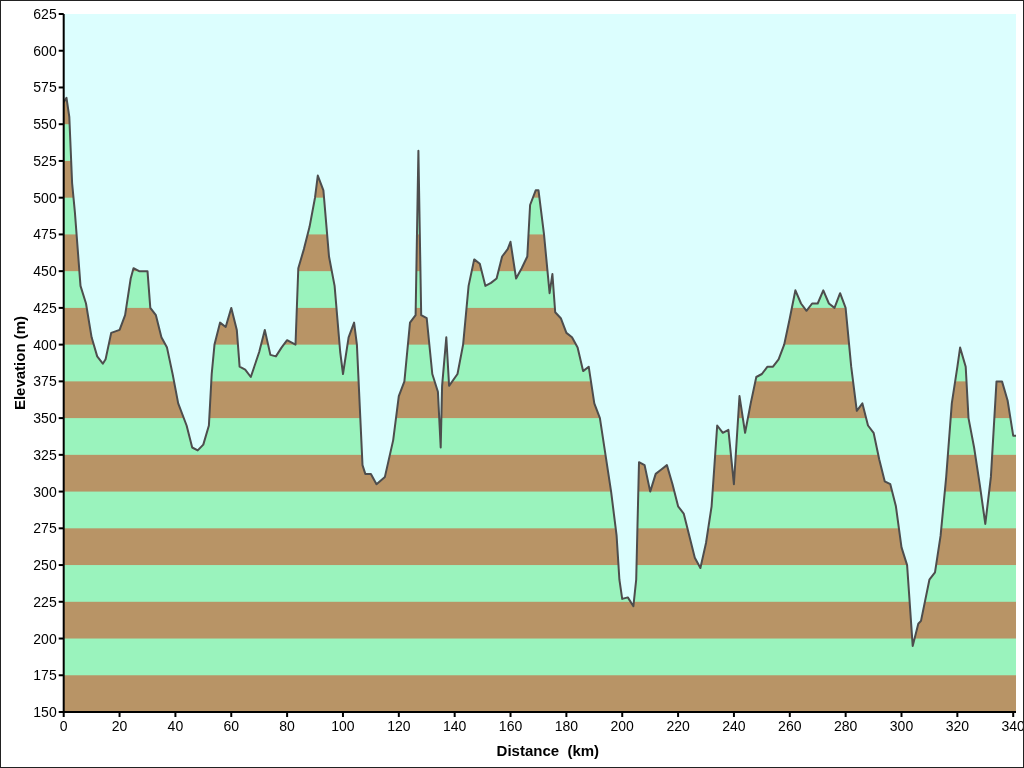 This screenshot has width=1024, height=768. What do you see at coordinates (287, 726) in the screenshot?
I see `tick-label: 80` at bounding box center [287, 726].